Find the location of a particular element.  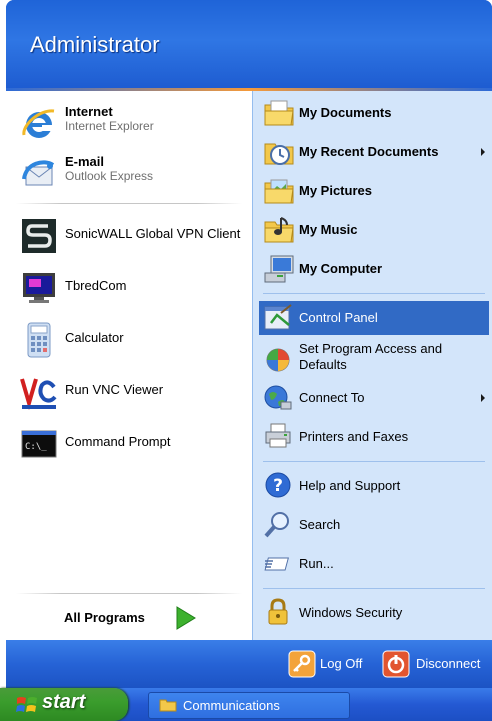

help-icon: ? is located at coordinates (278, 485).